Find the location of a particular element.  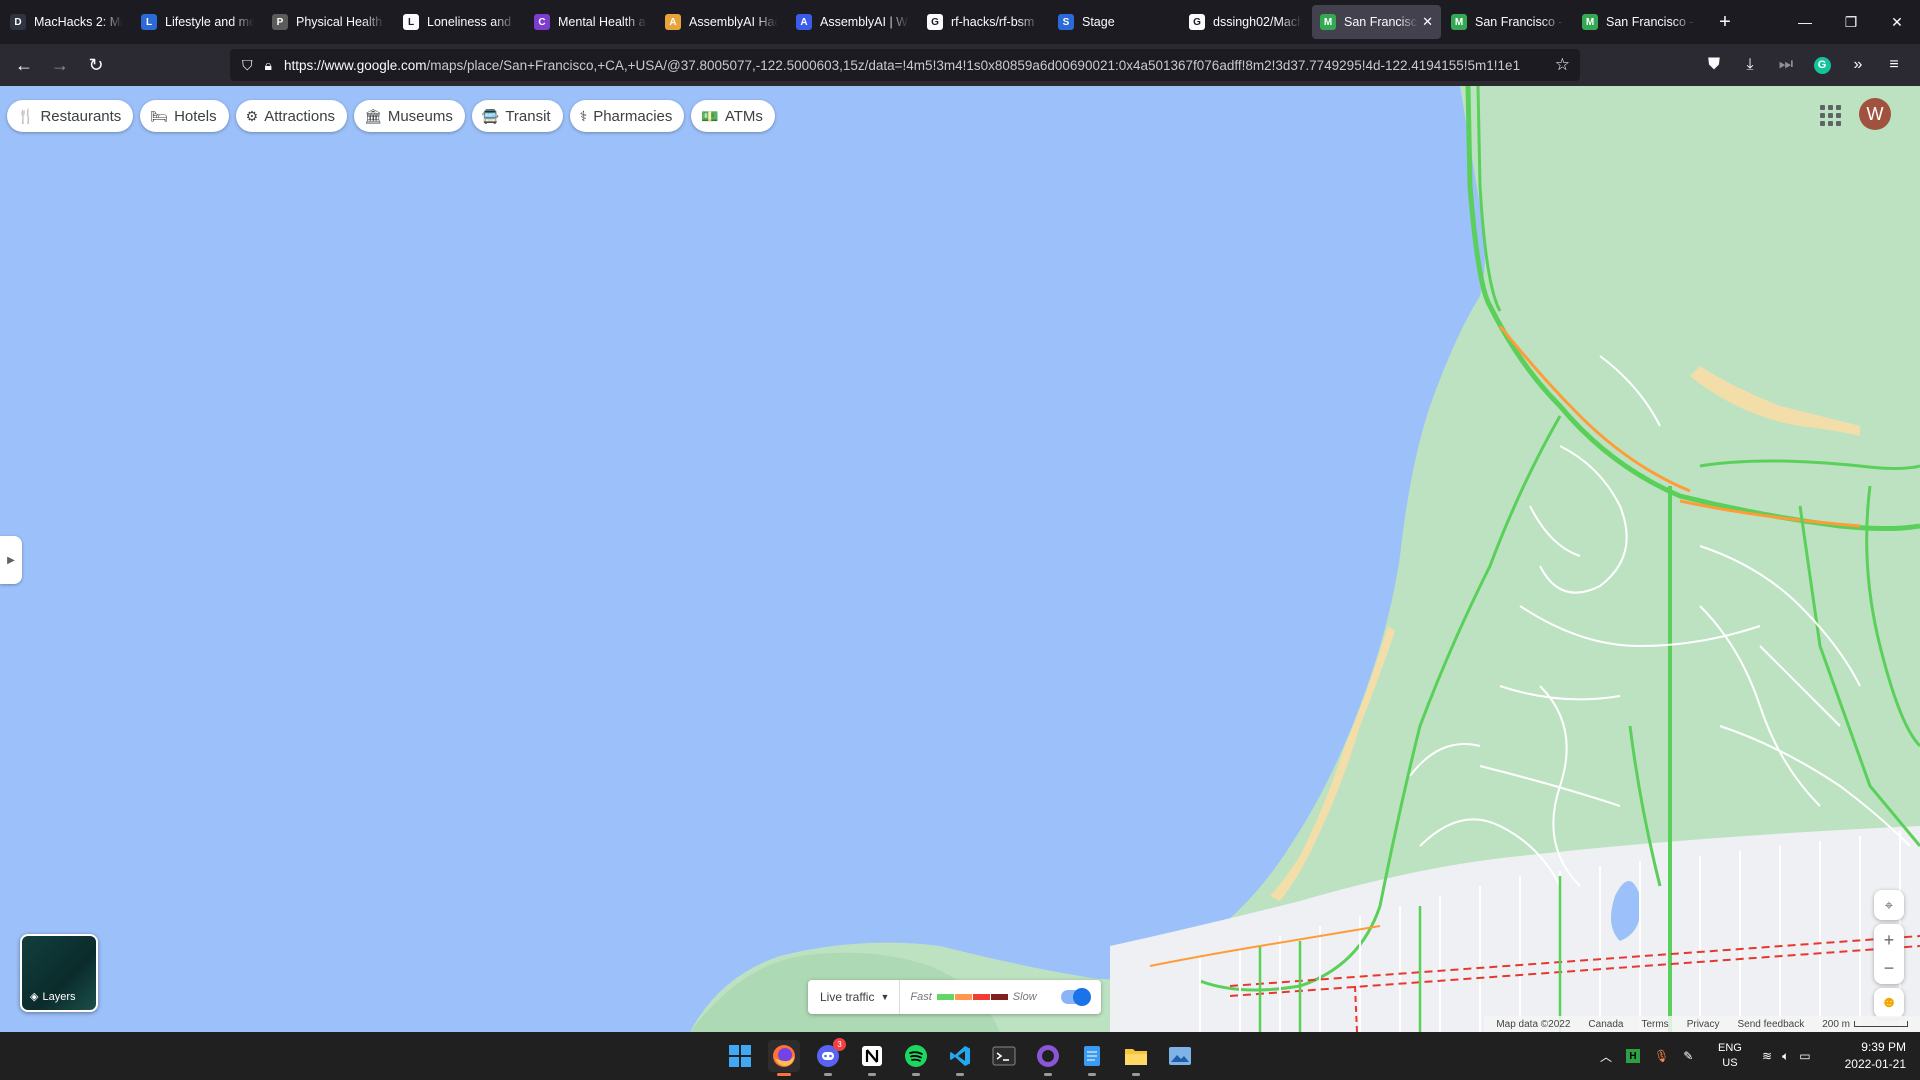

pegman-street-view-button: ☻ is located at coordinates (1889, 1003).